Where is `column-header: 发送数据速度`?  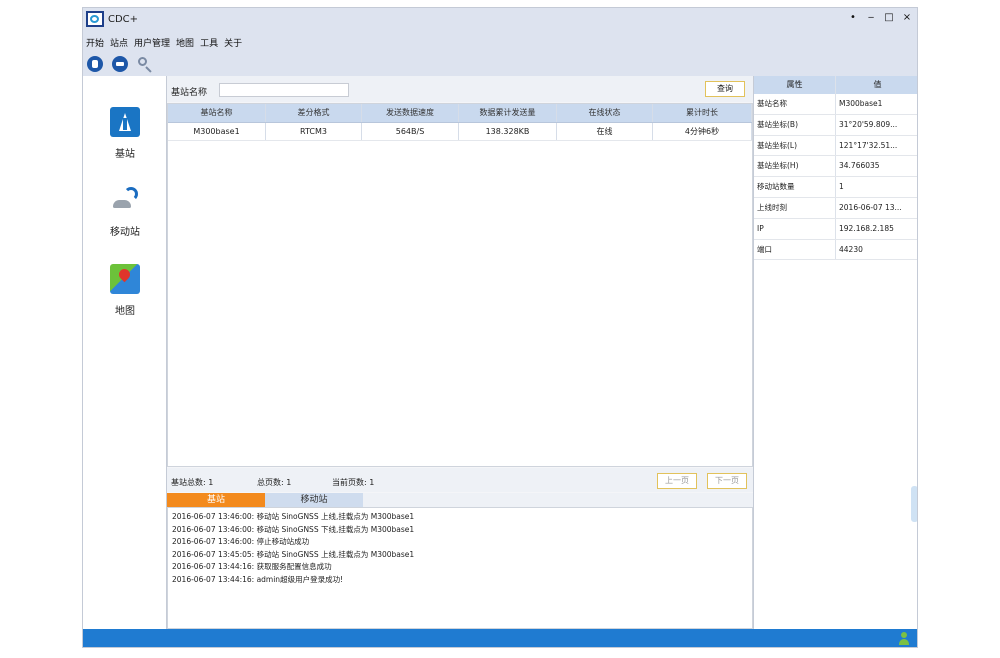
column-header: 发送数据速度 is located at coordinates (410, 113).